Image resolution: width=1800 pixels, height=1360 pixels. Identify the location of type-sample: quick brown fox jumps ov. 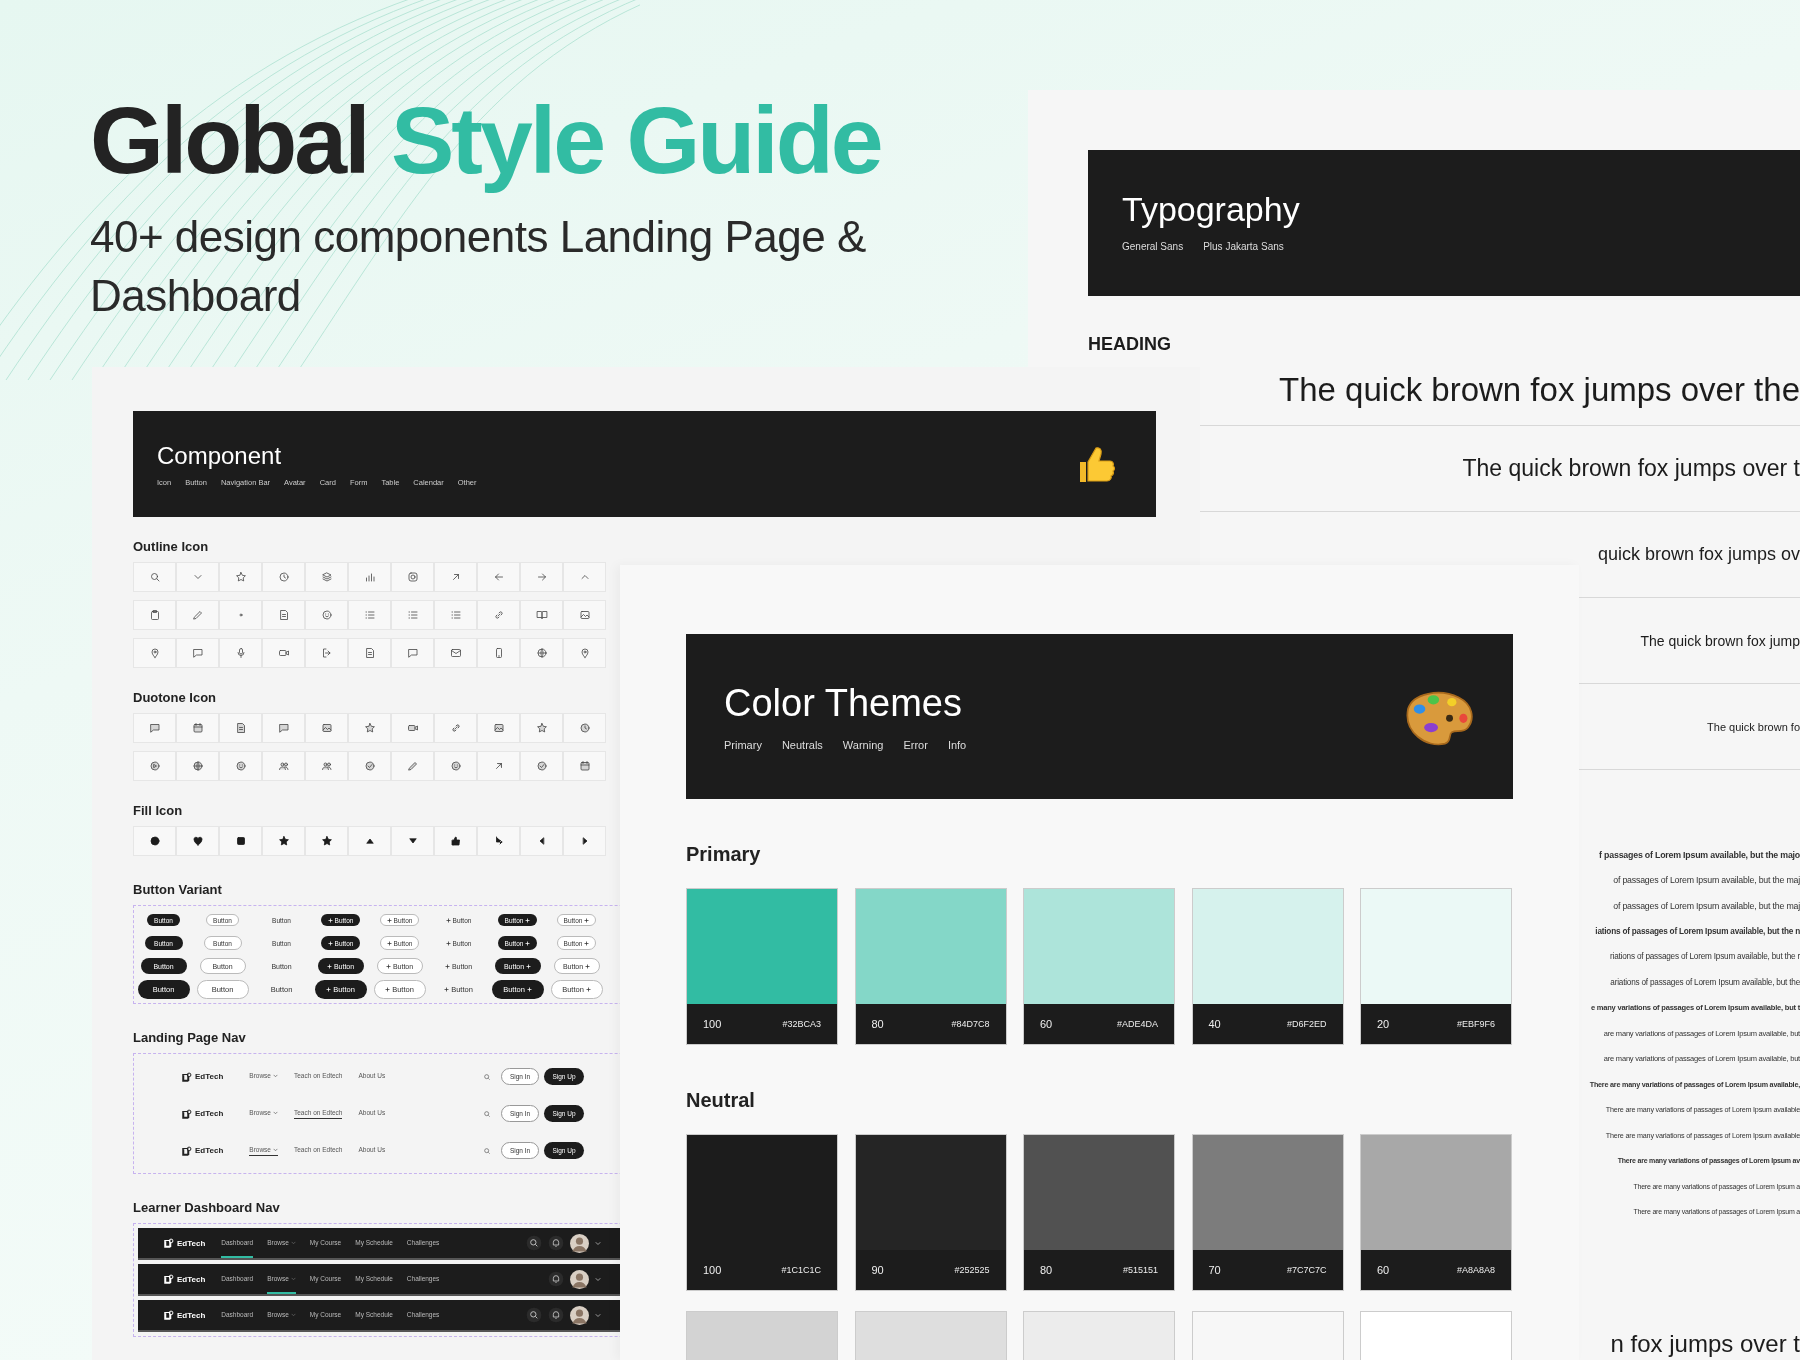
(1698, 554).